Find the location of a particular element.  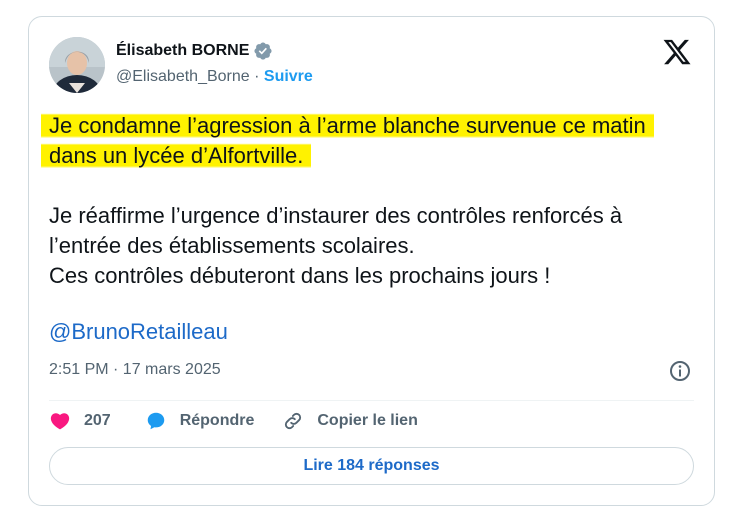

author-handle: @Elisabeth_Borne is located at coordinates (183, 76).